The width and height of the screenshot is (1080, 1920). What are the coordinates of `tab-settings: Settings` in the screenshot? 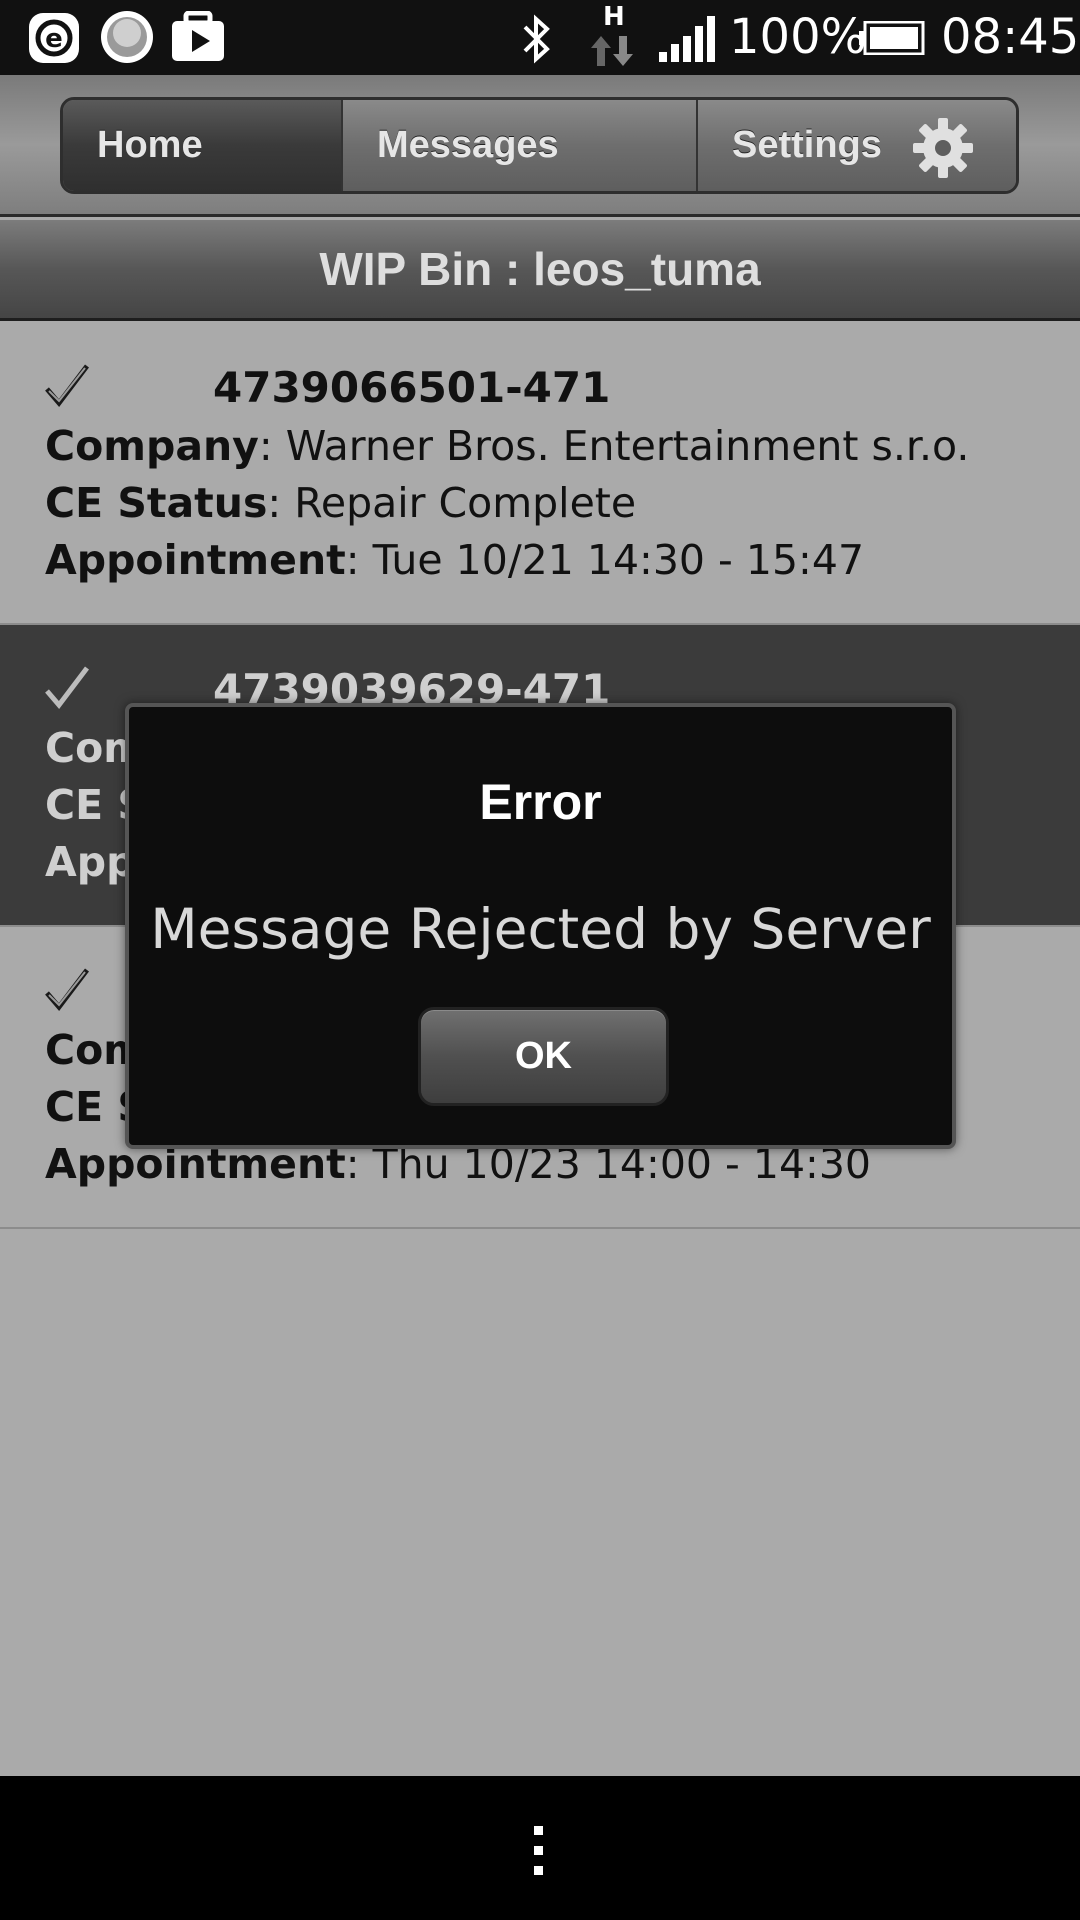 It's located at (857, 145).